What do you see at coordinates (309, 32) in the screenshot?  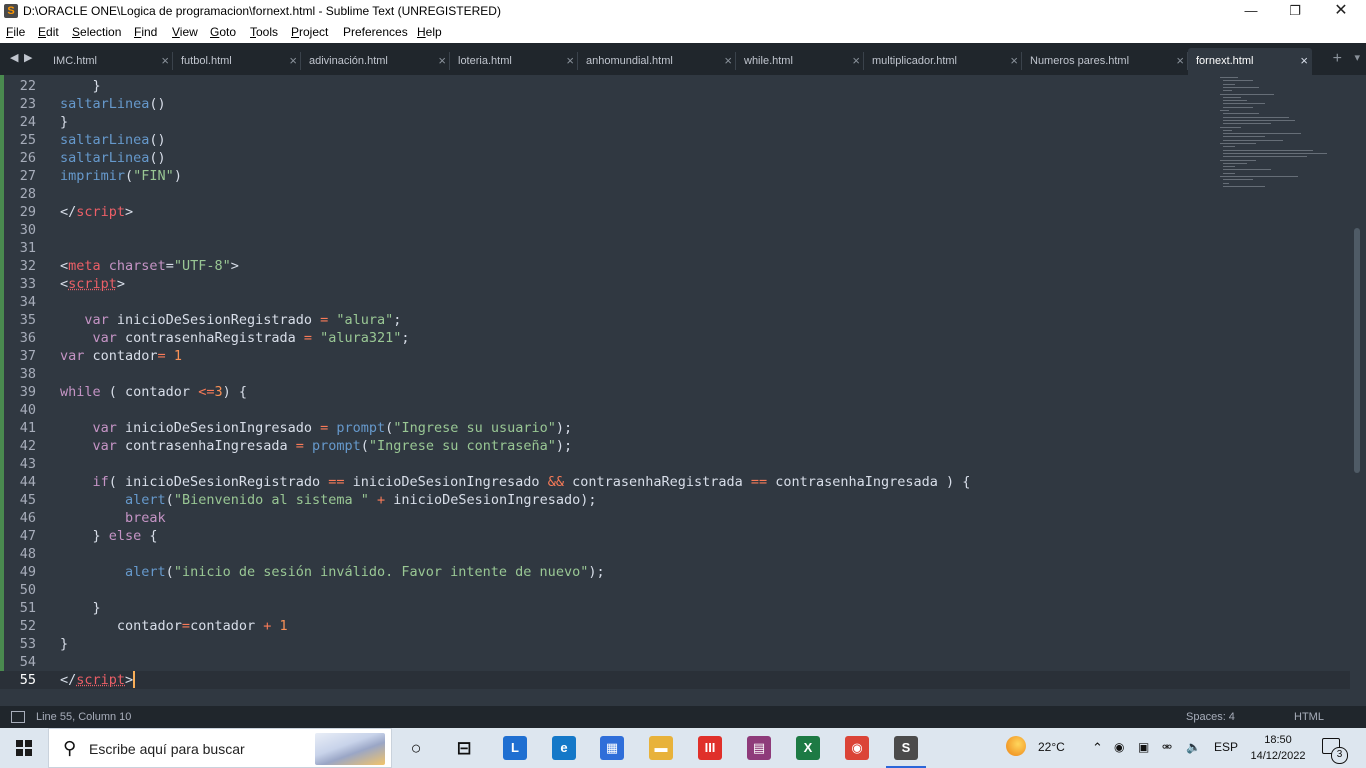 I see `menu-item: Project` at bounding box center [309, 32].